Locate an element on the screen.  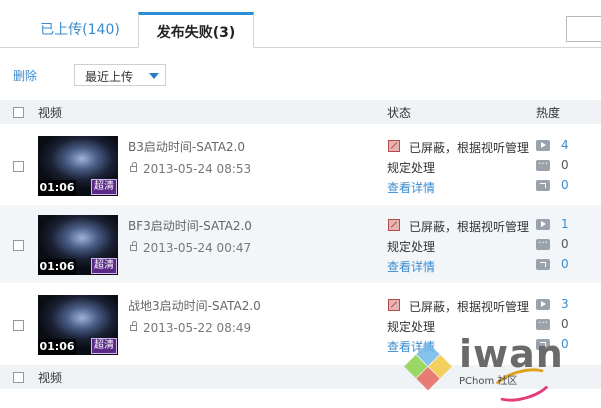
upload-date: 2013-05-24 08:53 is located at coordinates (197, 169).